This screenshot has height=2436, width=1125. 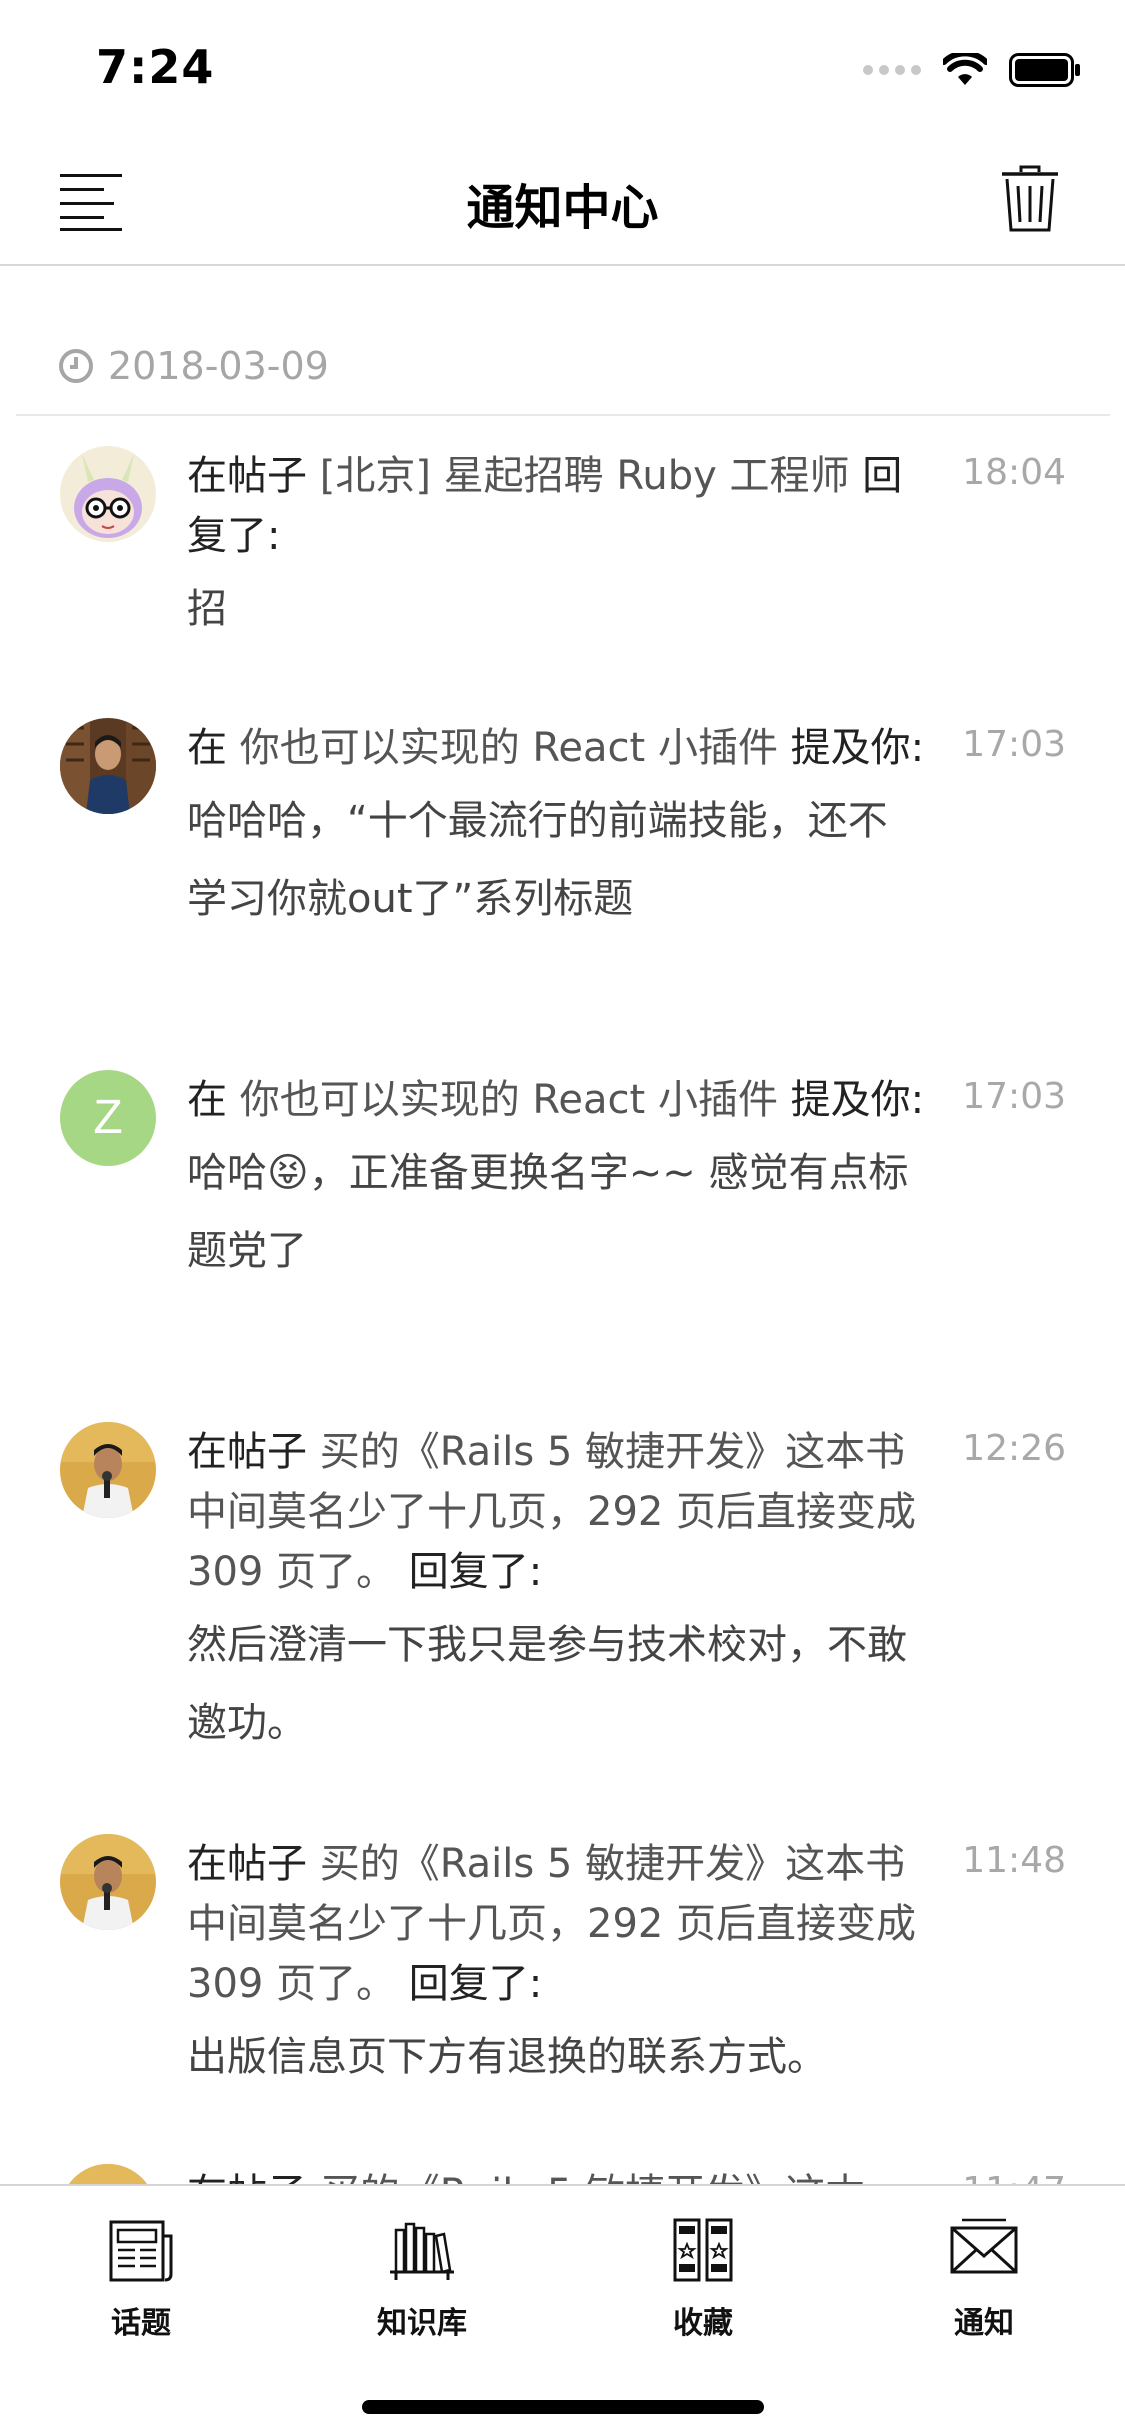 What do you see at coordinates (563, 2407) in the screenshot?
I see `home-indicator` at bounding box center [563, 2407].